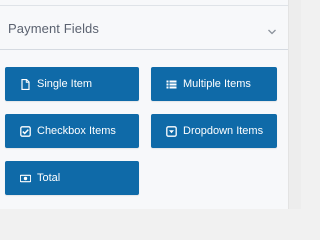  Describe the element at coordinates (49, 177) in the screenshot. I see `total-label: Total` at that location.